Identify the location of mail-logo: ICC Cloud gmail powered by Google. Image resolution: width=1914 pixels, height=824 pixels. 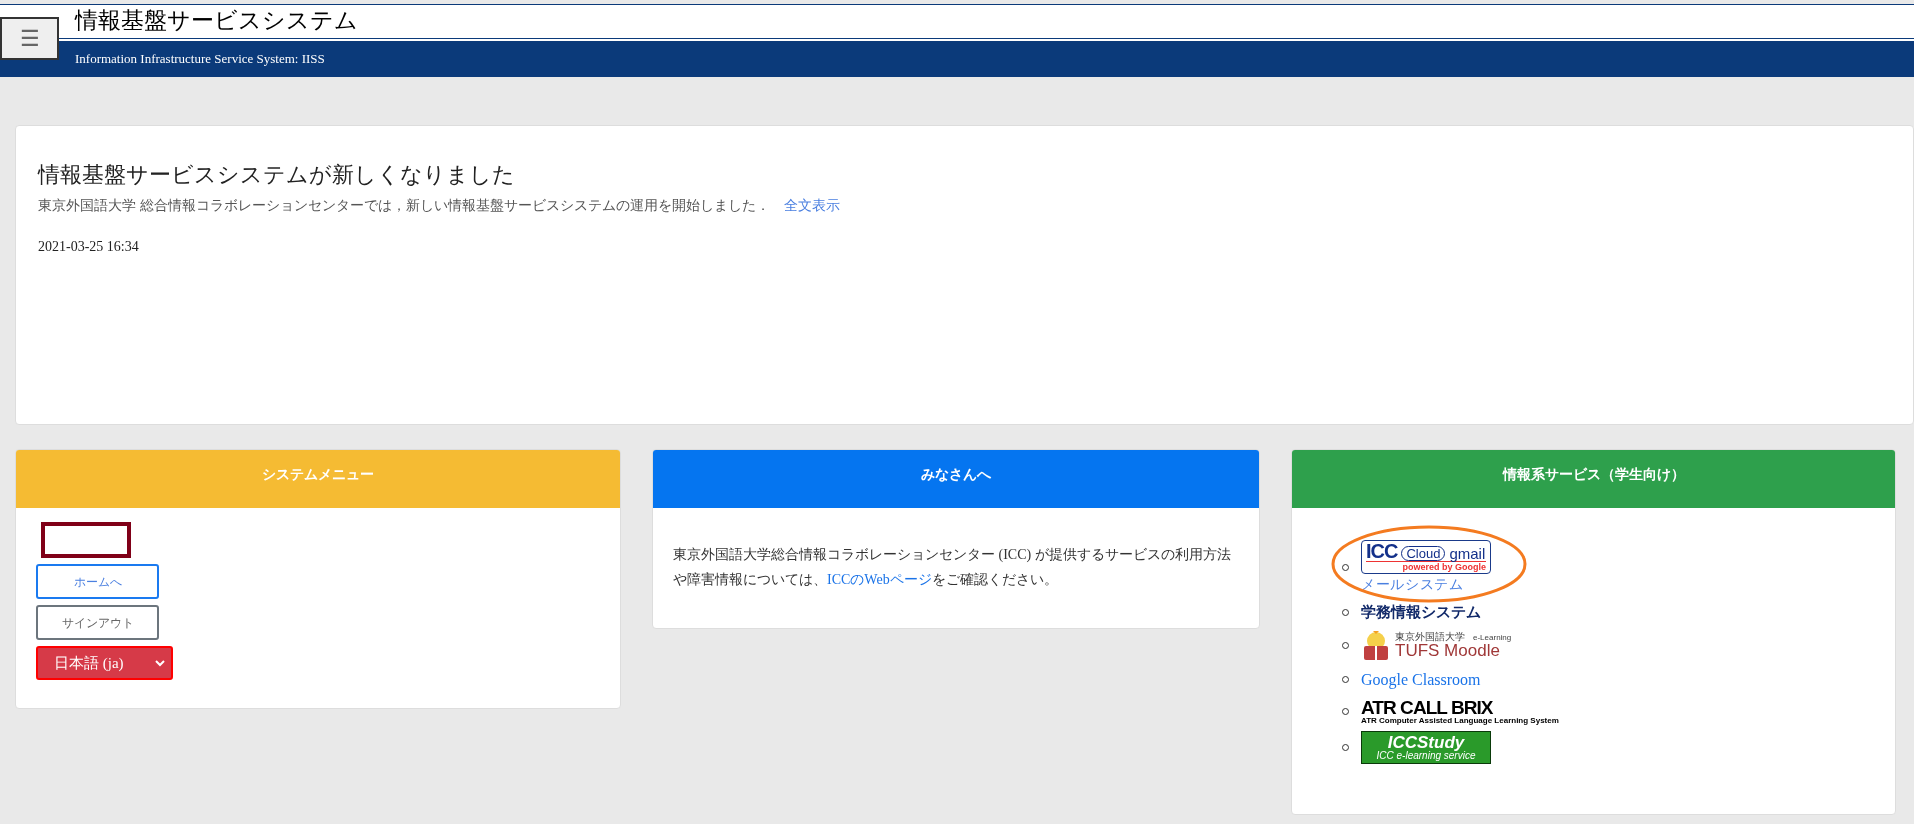
(1426, 557).